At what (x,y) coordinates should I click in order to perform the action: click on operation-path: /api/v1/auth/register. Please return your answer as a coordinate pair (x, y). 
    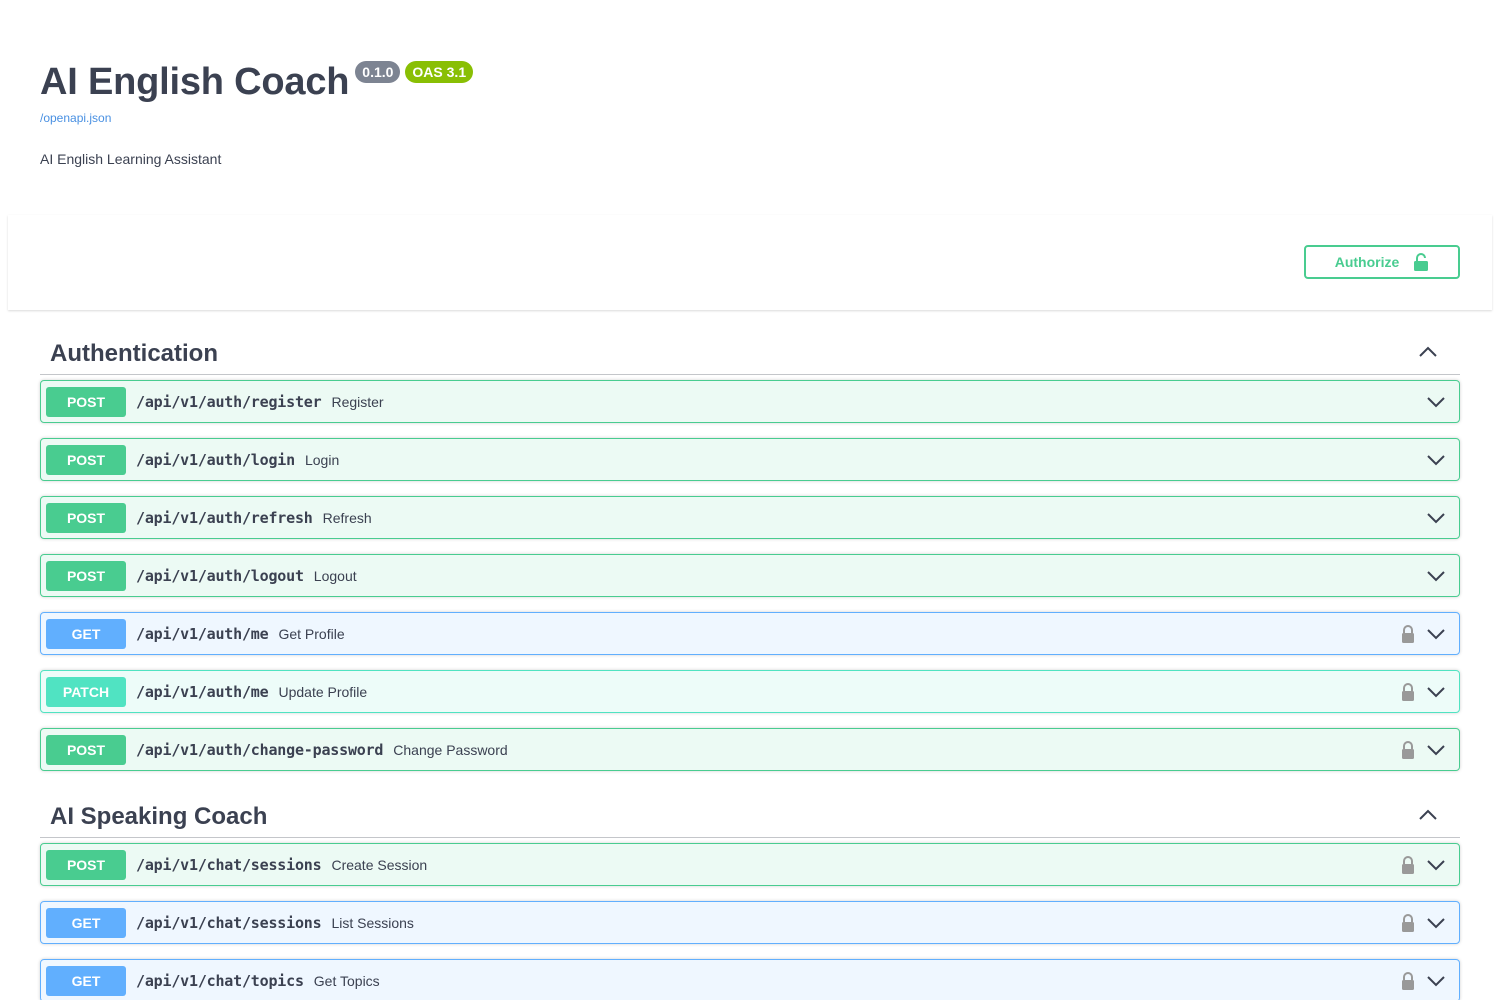
    Looking at the image, I should click on (229, 401).